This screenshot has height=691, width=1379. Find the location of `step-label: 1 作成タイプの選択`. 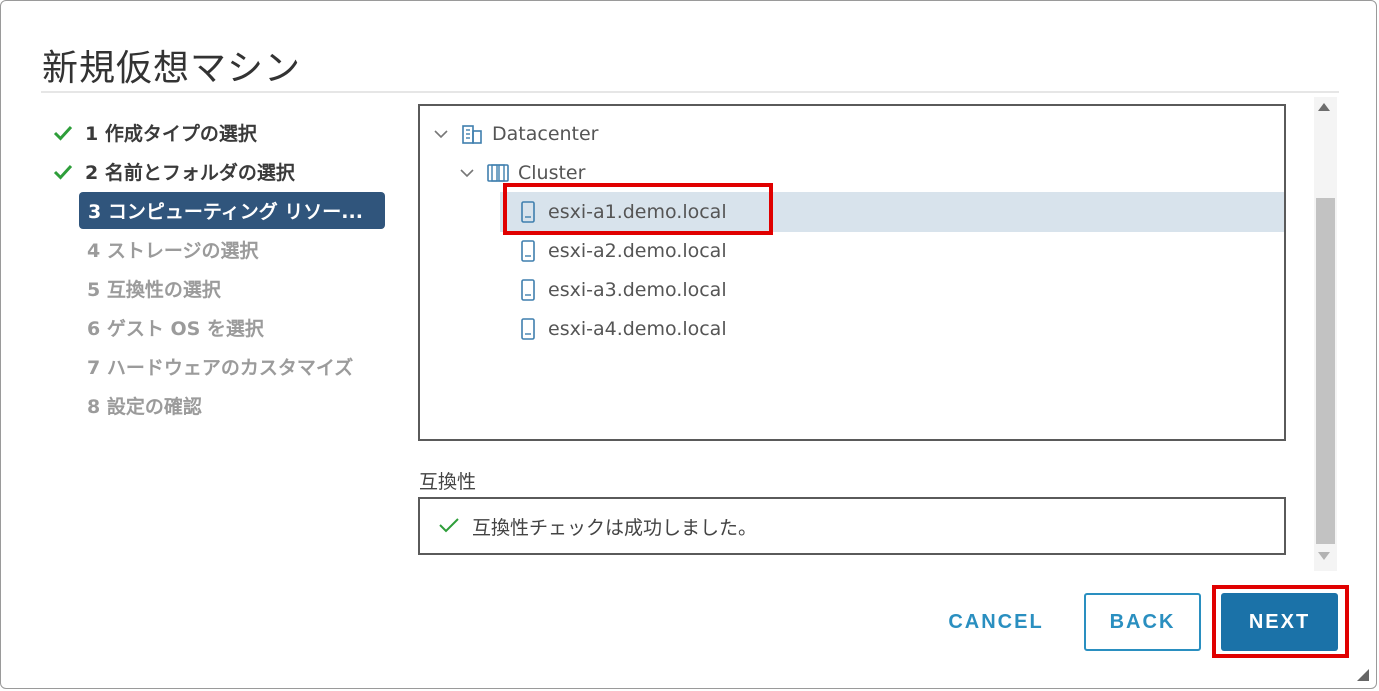

step-label: 1 作成タイプの選択 is located at coordinates (171, 134).